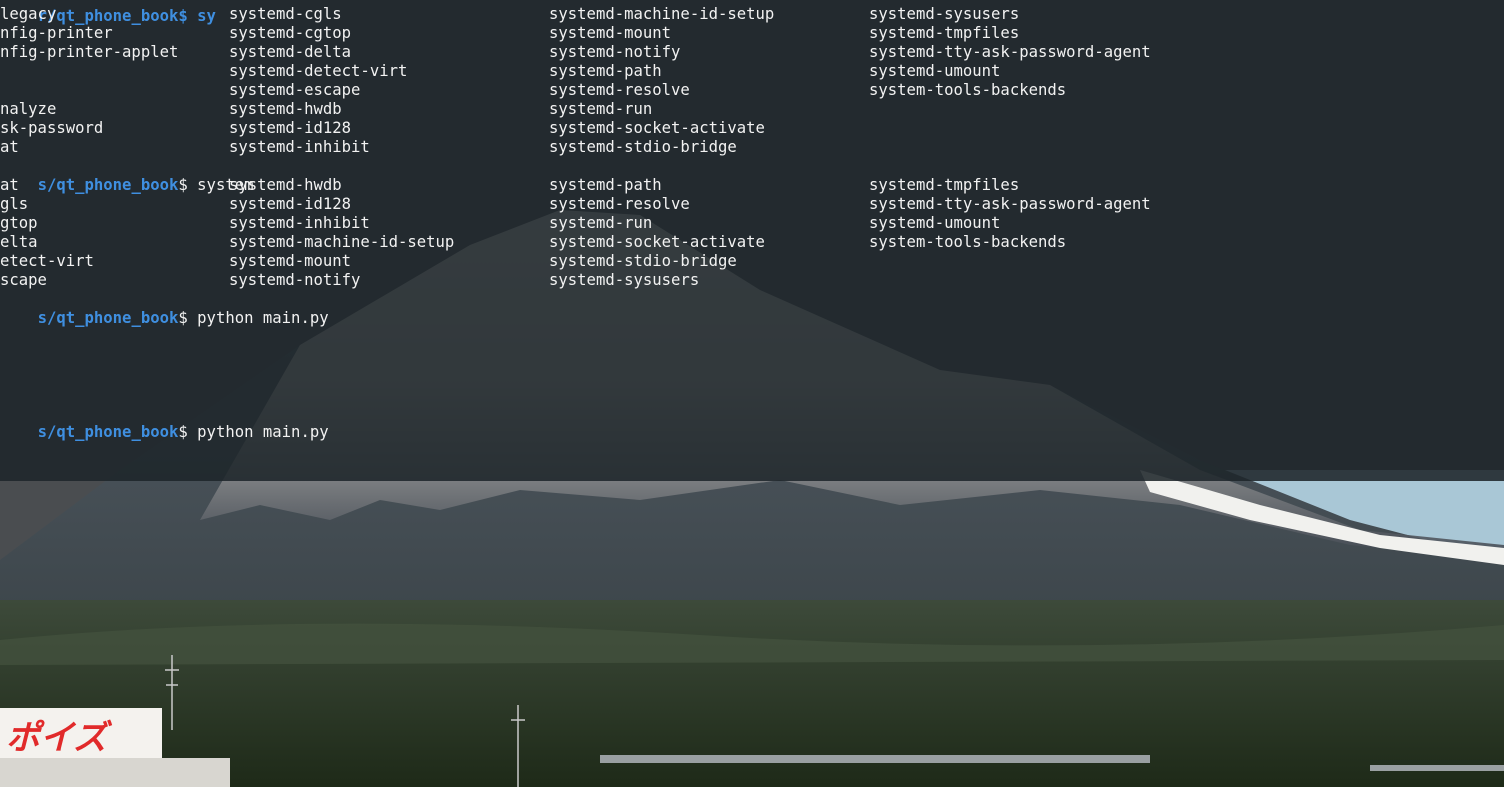 The image size is (1504, 787). Describe the element at coordinates (23, 280) in the screenshot. I see `completion-item: scape` at that location.